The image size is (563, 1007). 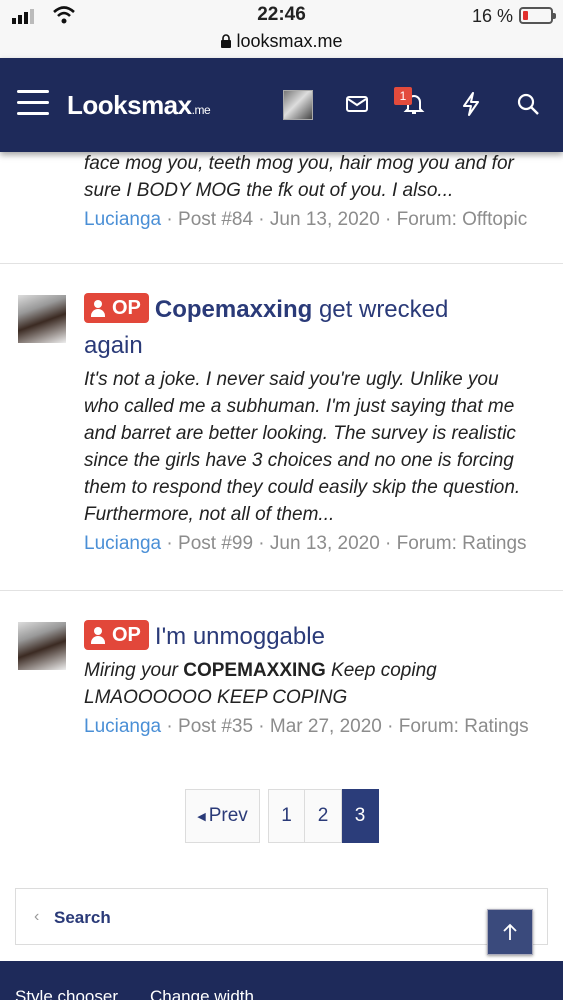 I want to click on search-link: Search, so click(x=82, y=918).